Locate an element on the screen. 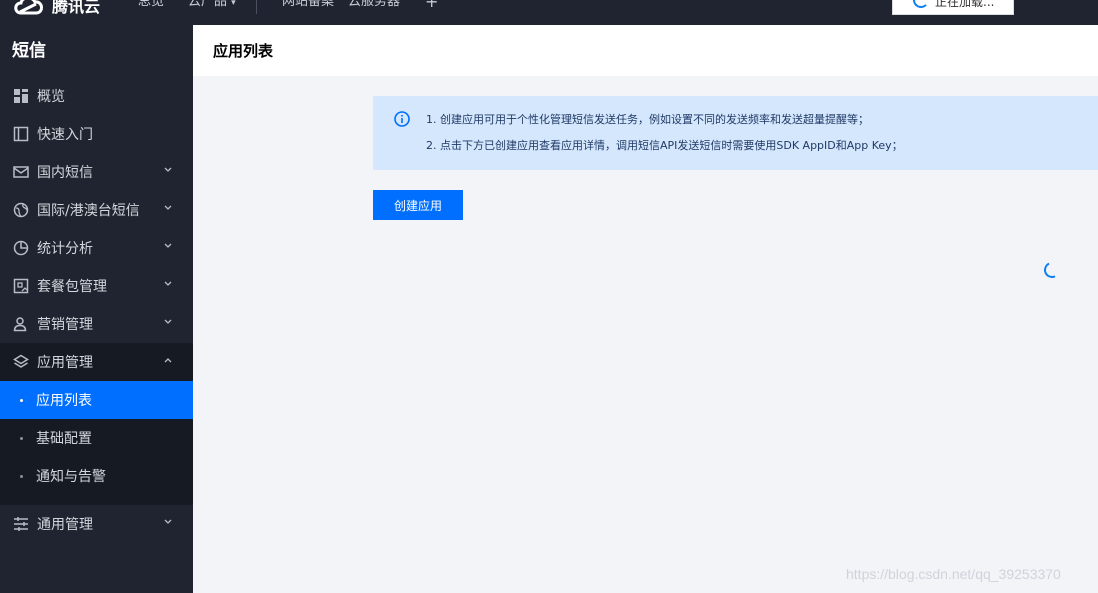 The image size is (1098, 593). nav-icp-filing: 网站备案 is located at coordinates (308, 5).